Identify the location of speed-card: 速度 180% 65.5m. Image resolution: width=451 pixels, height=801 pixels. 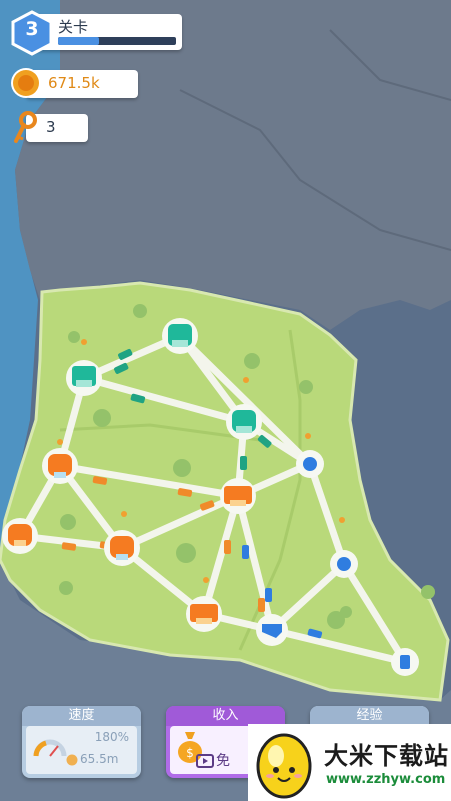
(81, 742).